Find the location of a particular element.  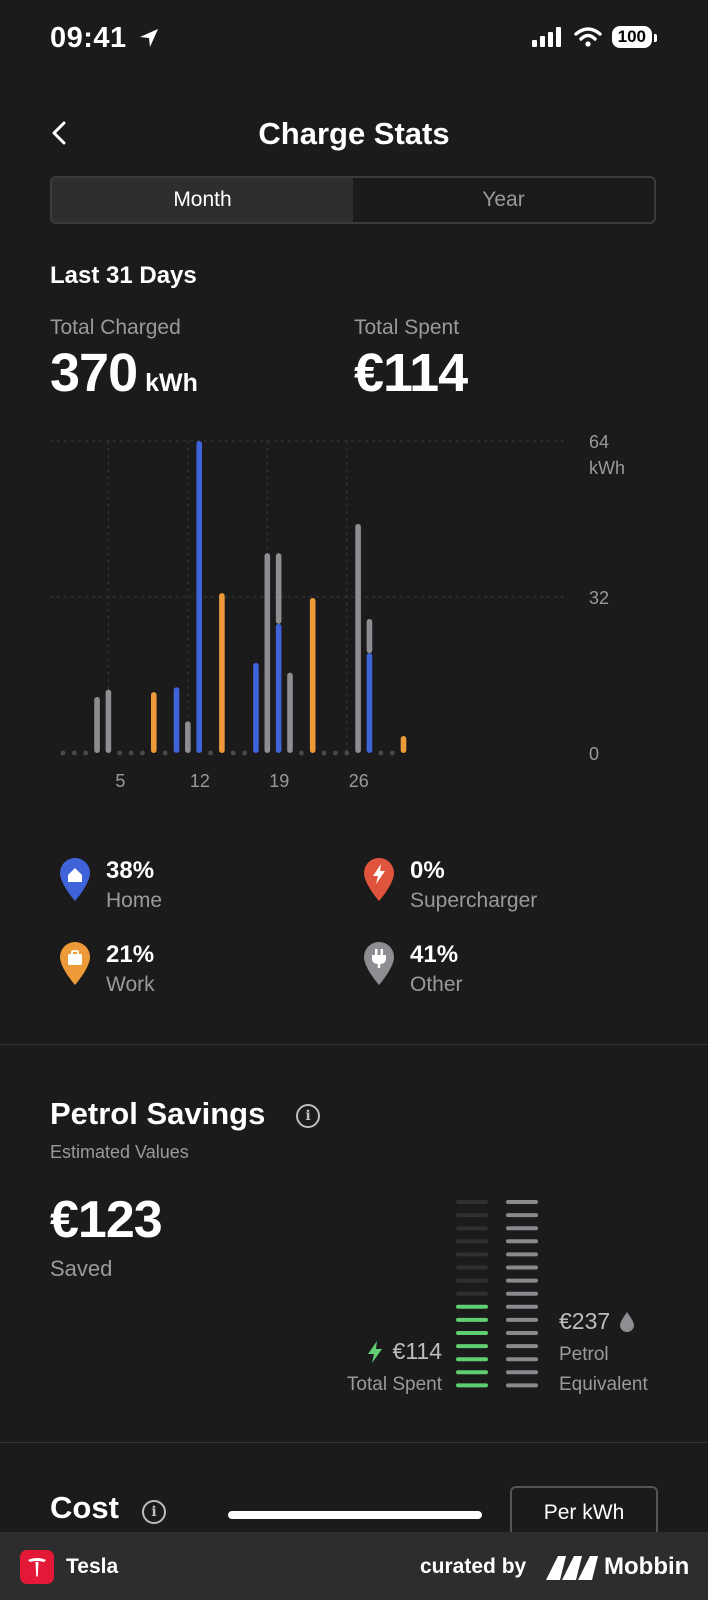

chart-x-tick-label: 26 is located at coordinates (359, 781).